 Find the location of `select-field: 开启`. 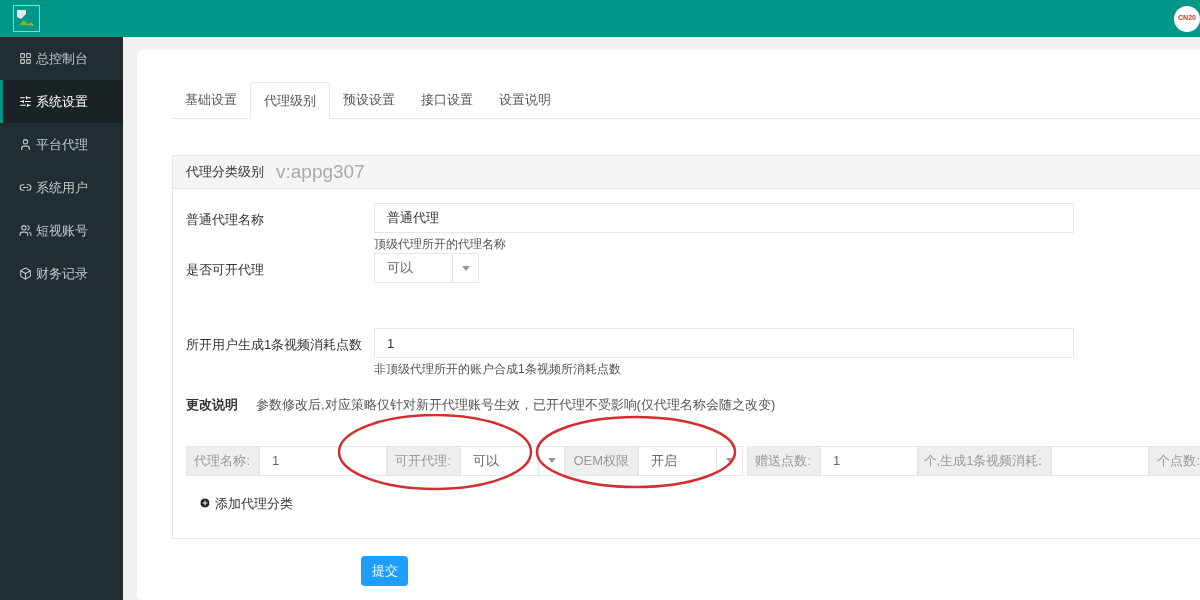

select-field: 开启 is located at coordinates (690, 460).